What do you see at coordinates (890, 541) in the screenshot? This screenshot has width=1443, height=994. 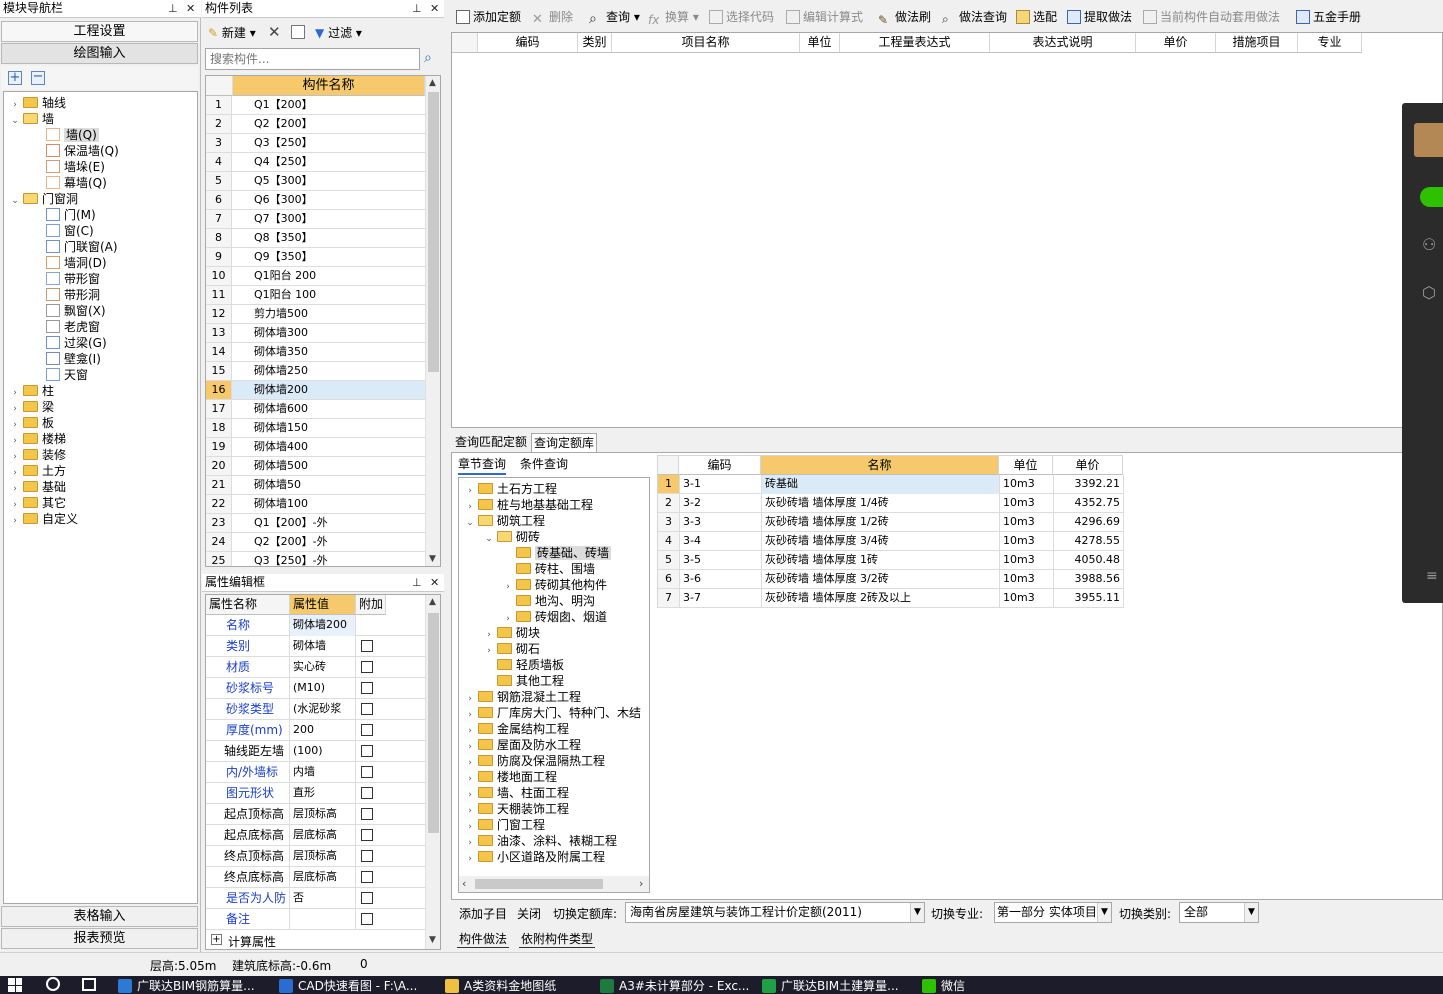 I see `quota-row: 4 3-4 灰砂砖墙 墙体厚度 3/4砖 10m3 4278.55` at bounding box center [890, 541].